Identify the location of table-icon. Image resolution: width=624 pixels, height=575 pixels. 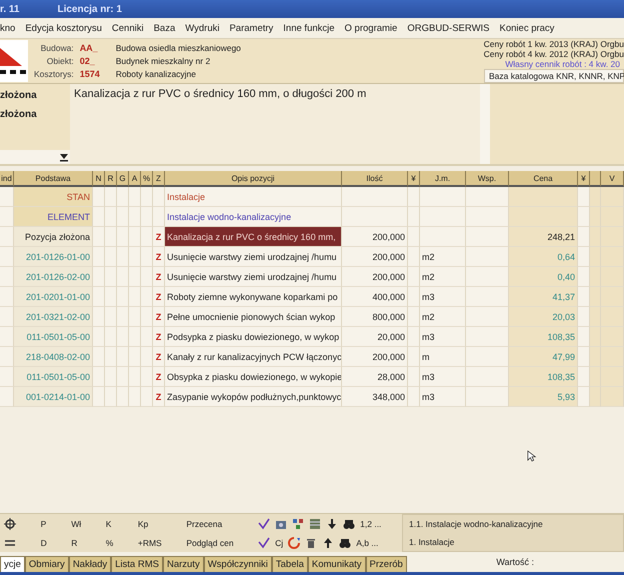
(315, 524).